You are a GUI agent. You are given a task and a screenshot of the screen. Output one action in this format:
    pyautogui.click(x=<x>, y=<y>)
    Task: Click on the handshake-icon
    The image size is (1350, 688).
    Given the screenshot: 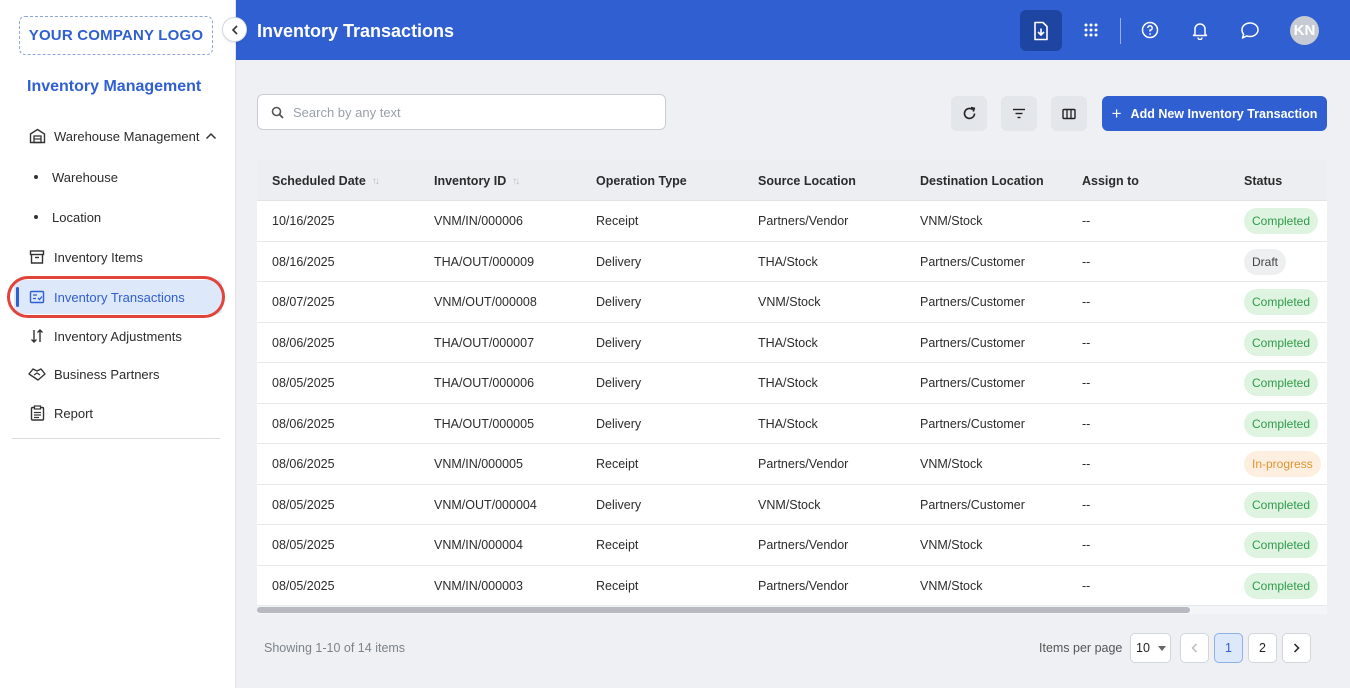 What is the action you would take?
    pyautogui.click(x=37, y=374)
    